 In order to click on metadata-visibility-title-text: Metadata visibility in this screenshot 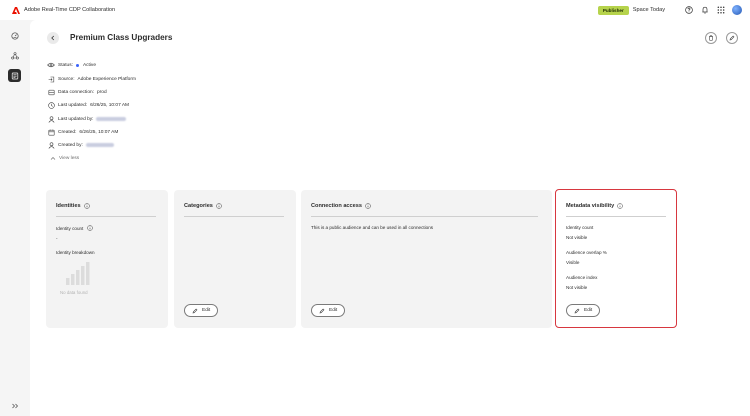, I will do `click(590, 206)`.